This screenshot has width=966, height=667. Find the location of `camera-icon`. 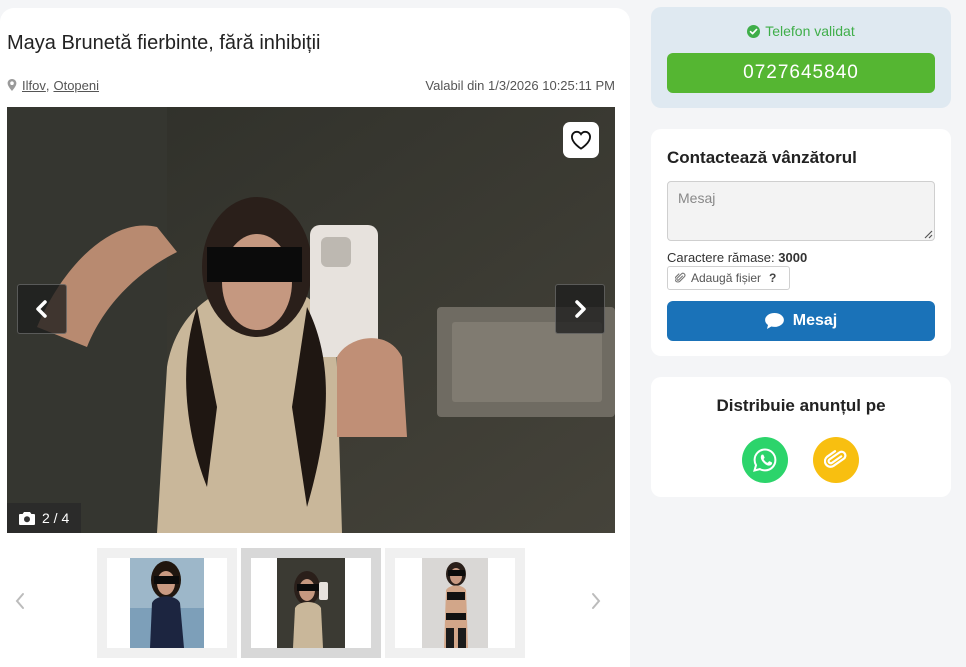

camera-icon is located at coordinates (27, 518).